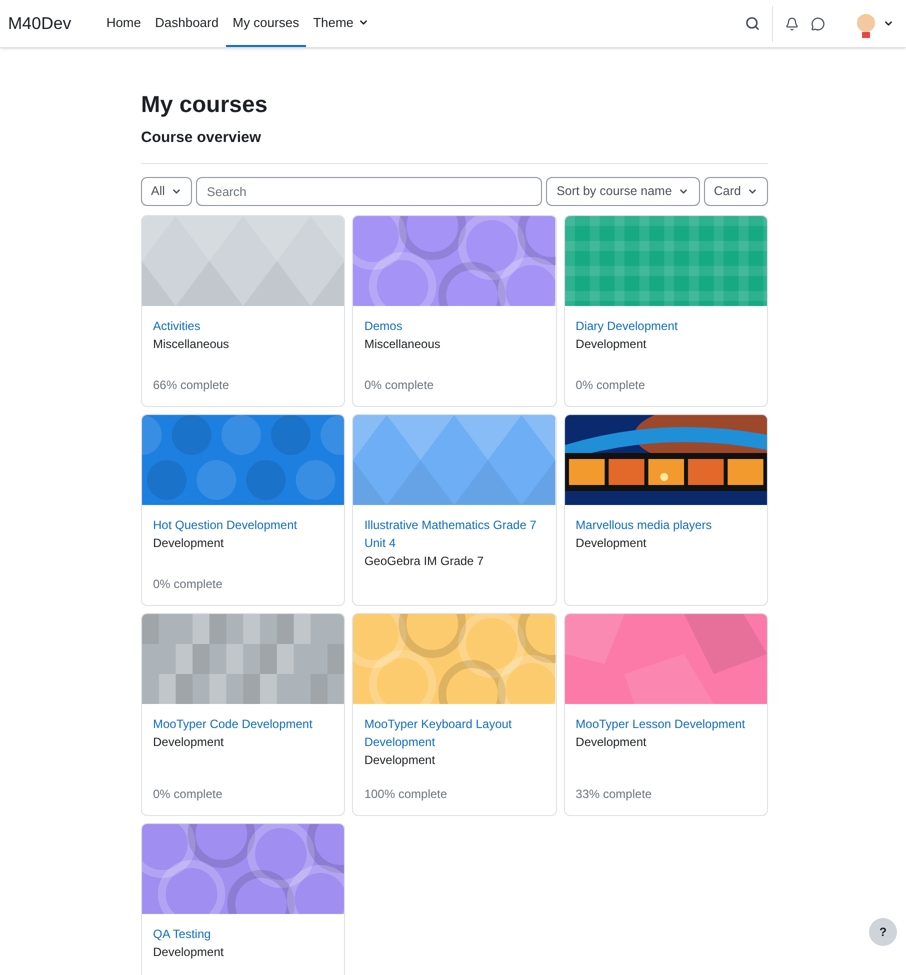 The height and width of the screenshot is (975, 906). What do you see at coordinates (883, 932) in the screenshot?
I see `help-button: ?` at bounding box center [883, 932].